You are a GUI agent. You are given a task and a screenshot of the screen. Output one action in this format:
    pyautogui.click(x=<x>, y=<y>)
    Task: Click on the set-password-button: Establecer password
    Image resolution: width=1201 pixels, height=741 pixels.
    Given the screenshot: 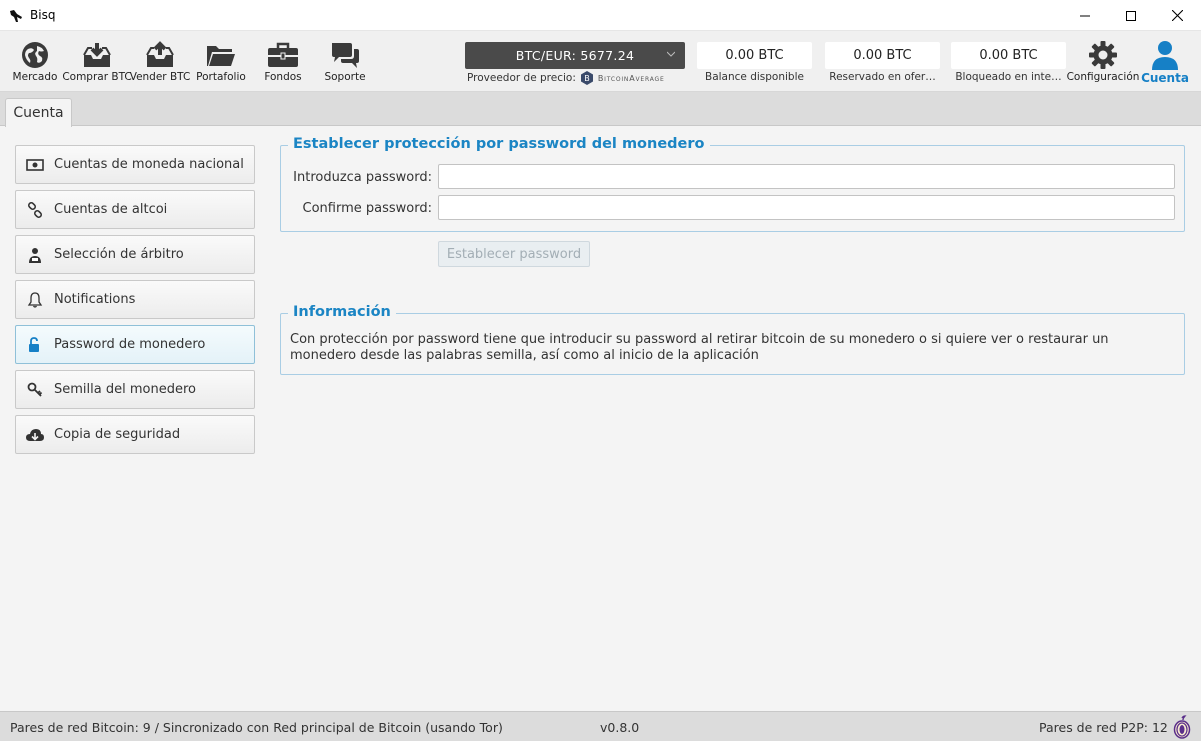 What is the action you would take?
    pyautogui.click(x=514, y=254)
    